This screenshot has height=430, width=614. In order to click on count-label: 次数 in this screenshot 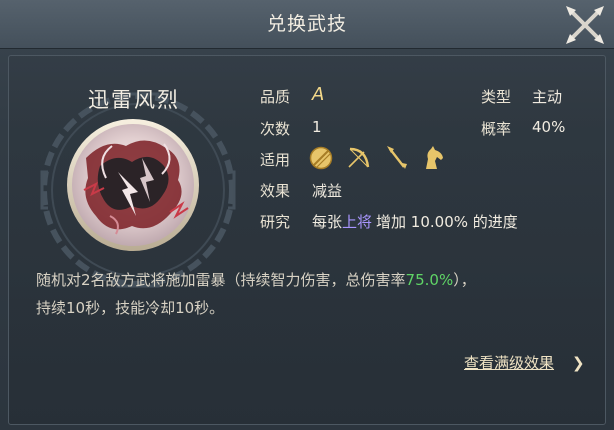, I will do `click(275, 129)`.